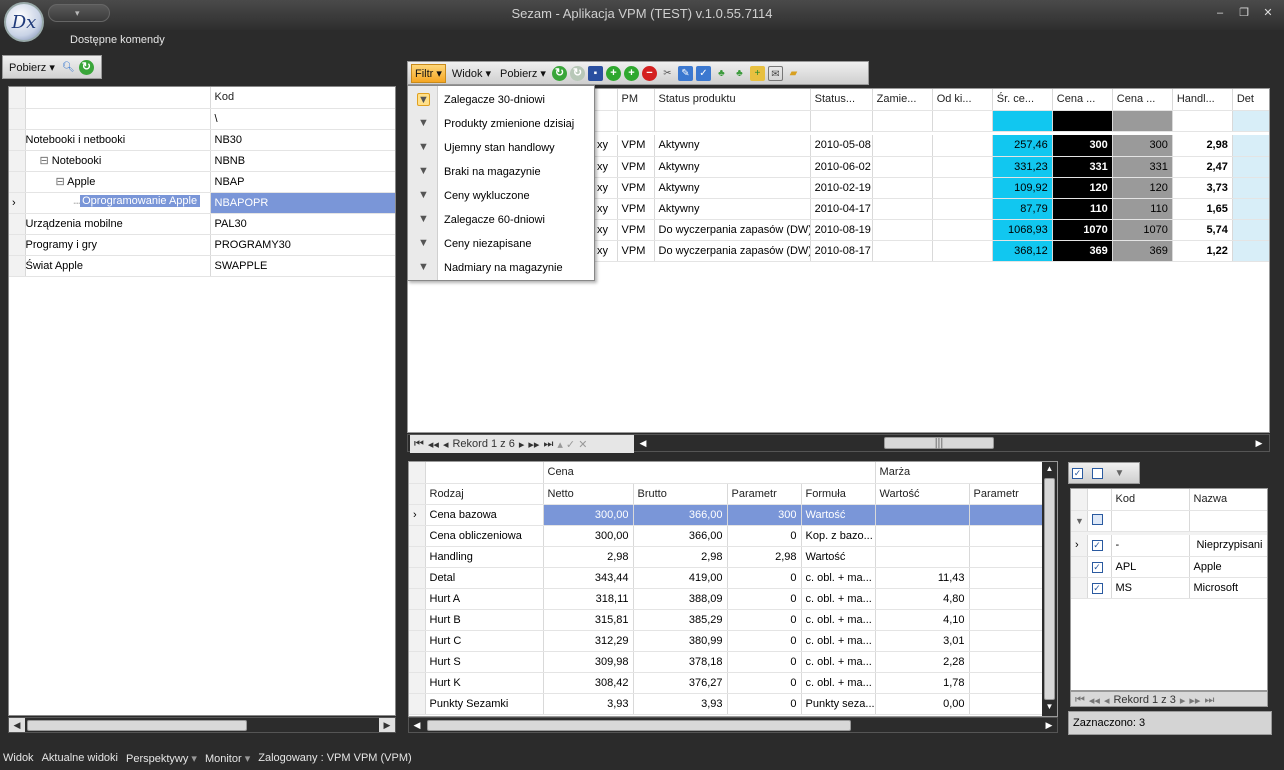 The width and height of the screenshot is (1284, 770). Describe the element at coordinates (501, 124) in the screenshot. I see `menu-item: ▼ Produkty zmienione dzisiaj` at that location.